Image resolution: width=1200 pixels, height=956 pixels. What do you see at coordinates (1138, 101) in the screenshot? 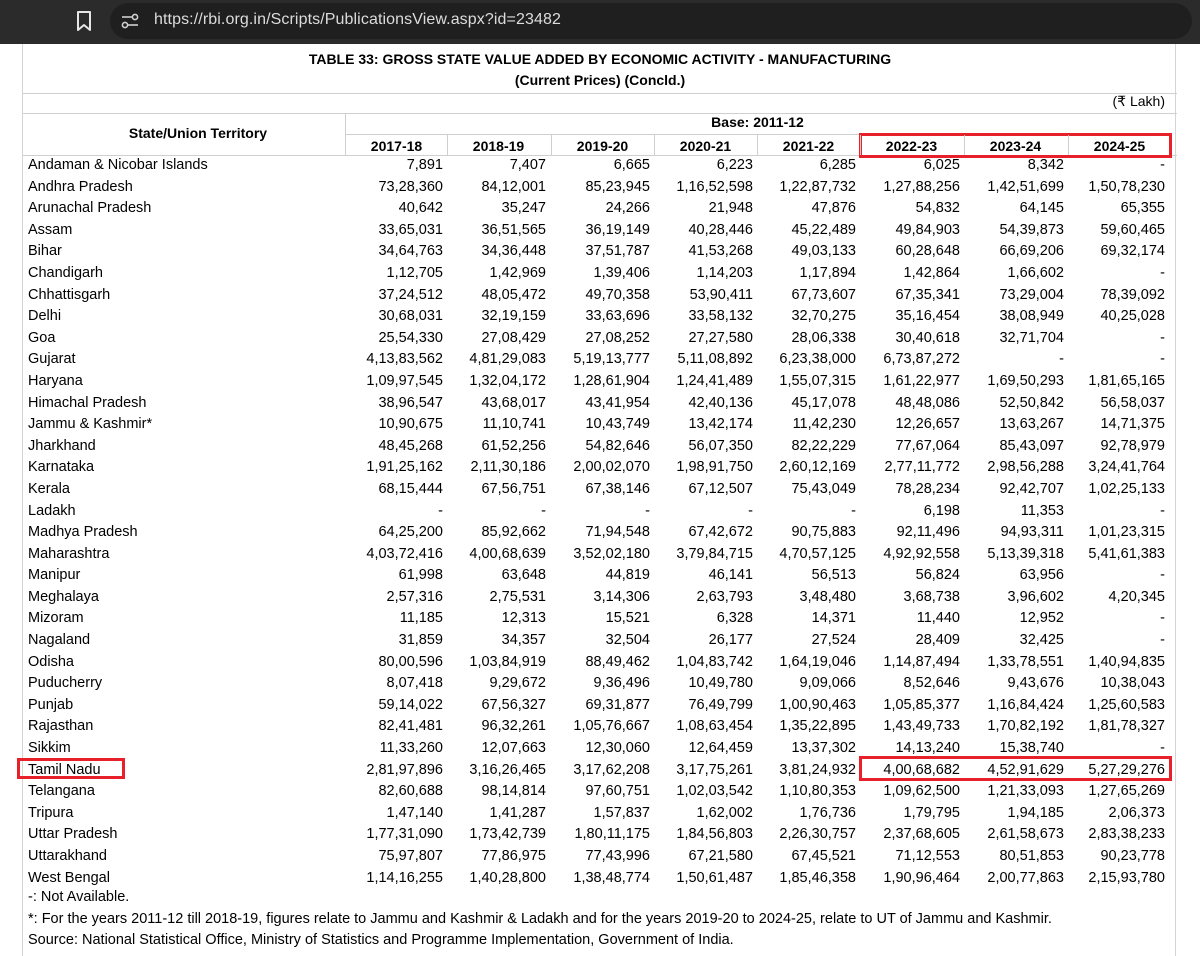
I see `unit-label: (₹ Lakh)` at bounding box center [1138, 101].